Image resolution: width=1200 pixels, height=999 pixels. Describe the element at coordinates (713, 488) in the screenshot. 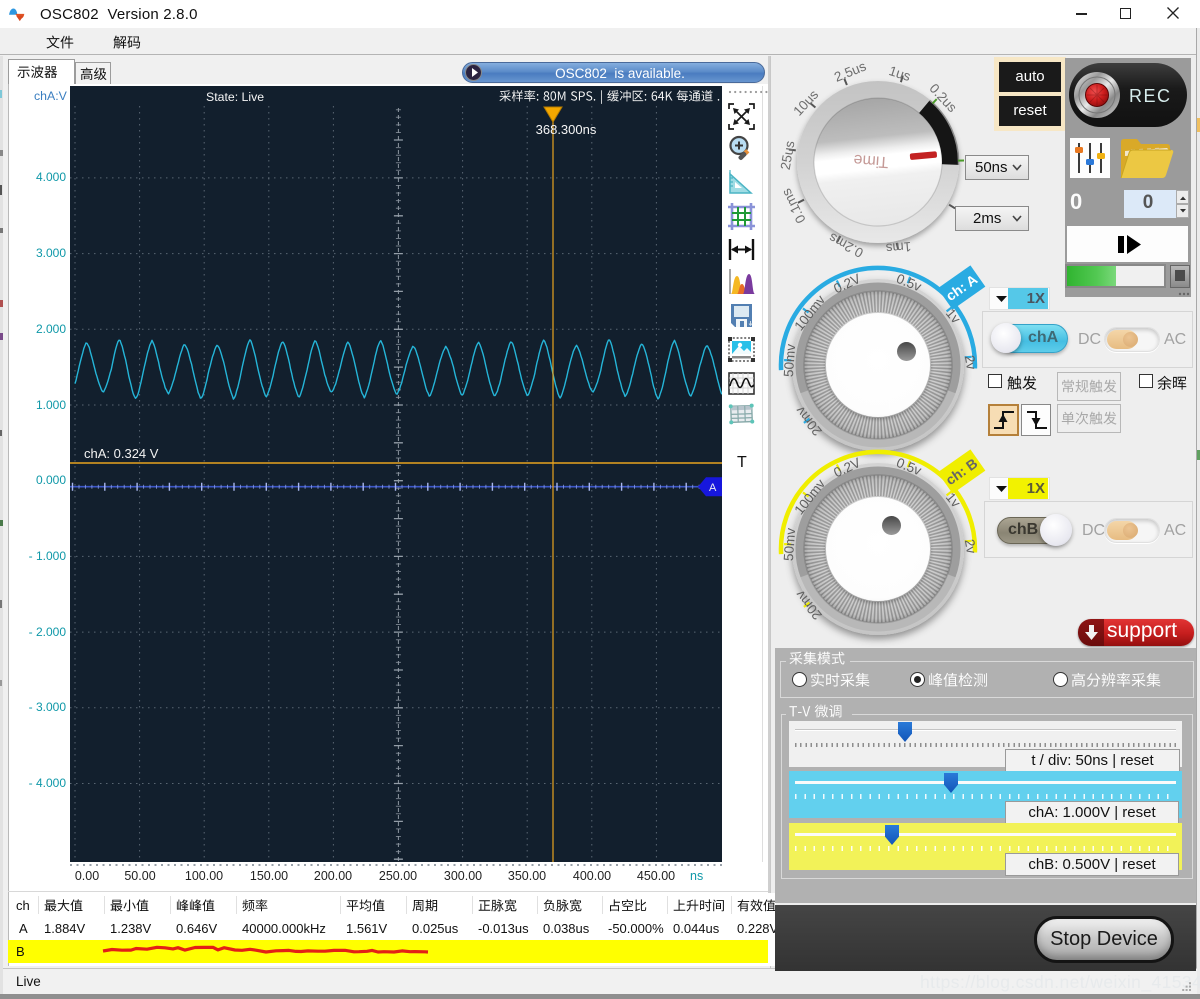

I see `svg-text: A` at that location.